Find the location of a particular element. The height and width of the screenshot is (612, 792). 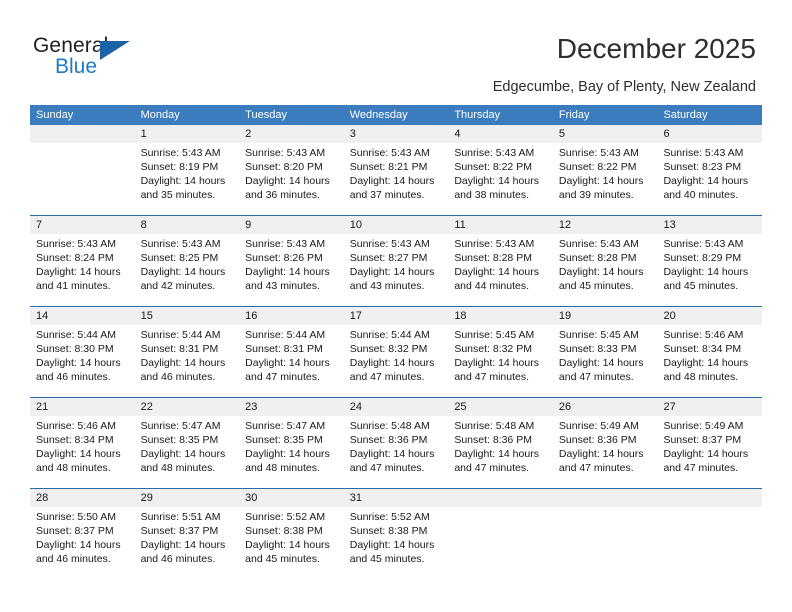

day-number: 30 is located at coordinates (291, 498).